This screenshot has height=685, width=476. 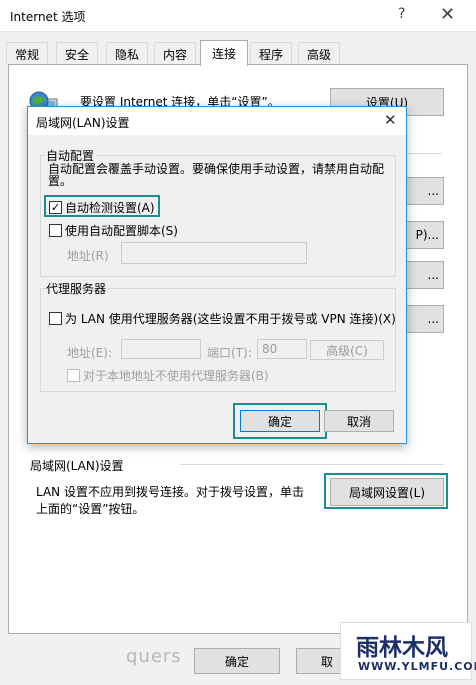 I want to click on lan-section-divider, so click(x=312, y=464).